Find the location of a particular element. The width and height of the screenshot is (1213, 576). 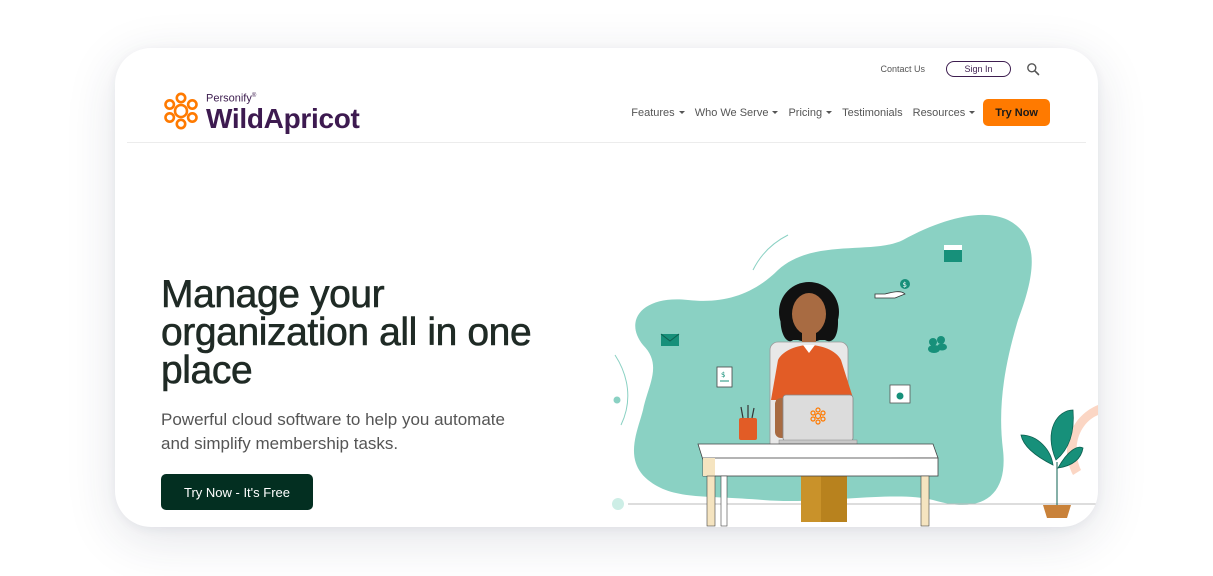

try-now-free-button: Try Now - It's Free is located at coordinates (237, 492).